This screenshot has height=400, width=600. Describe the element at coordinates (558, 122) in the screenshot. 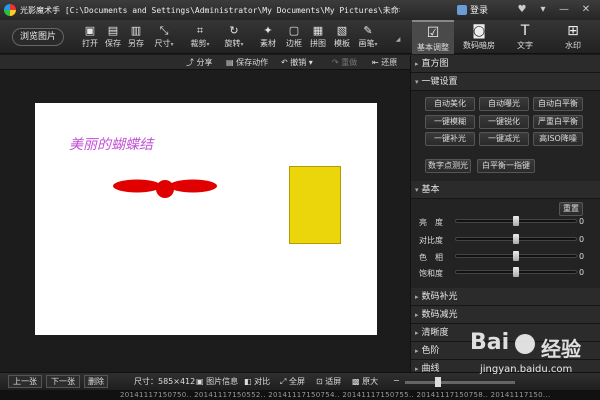

I see `strong-white-balance-button: 严重白平衡` at that location.